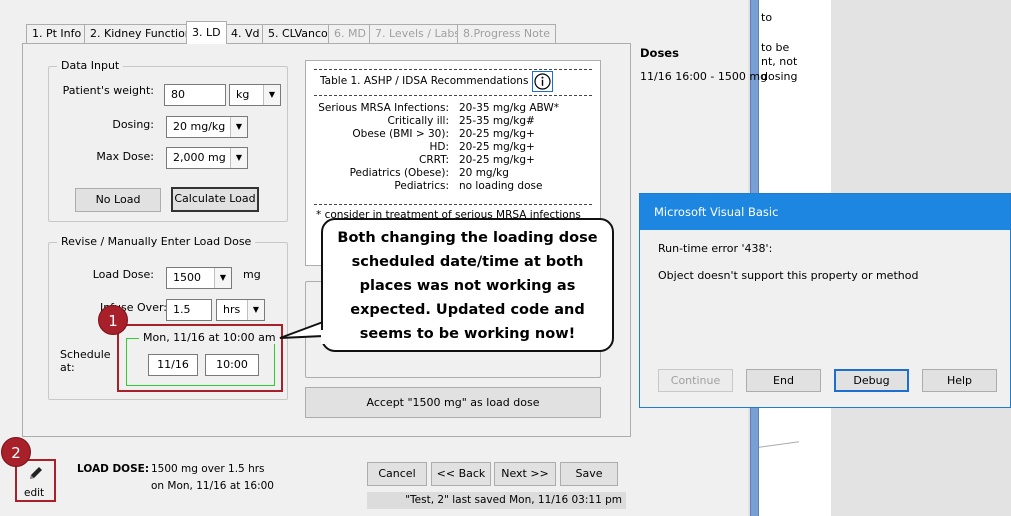  I want to click on end-button: End, so click(783, 380).